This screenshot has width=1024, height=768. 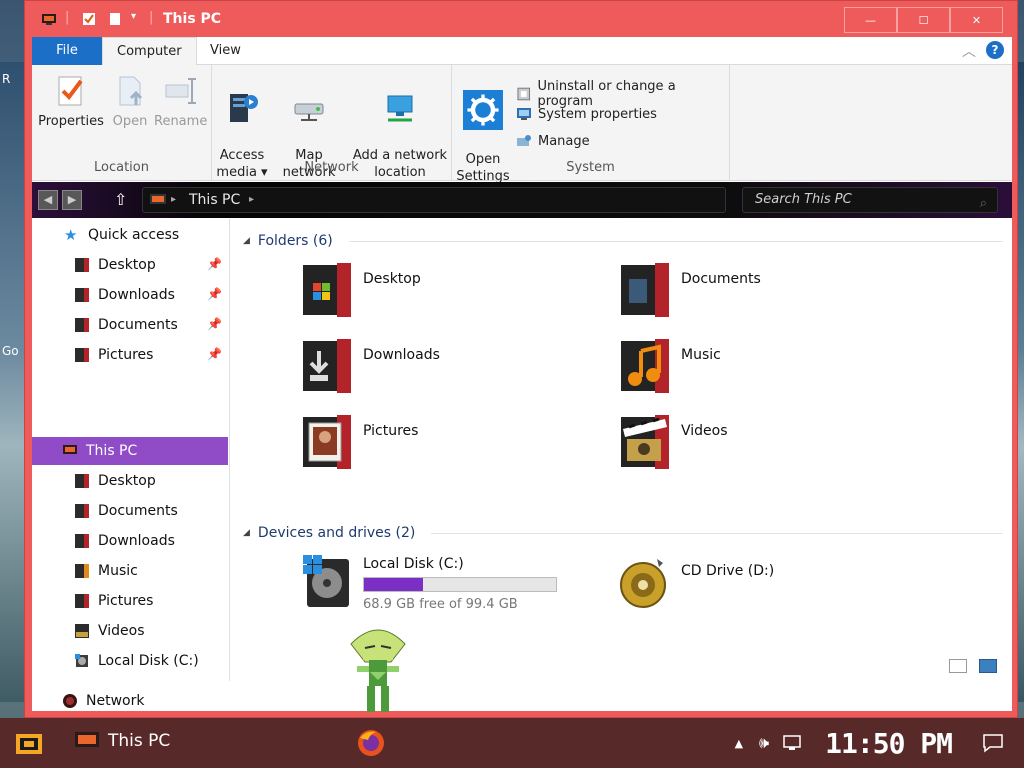 I want to click on cd-drive-icon, so click(x=643, y=583).